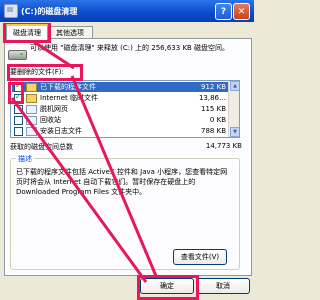 Image resolution: width=320 pixels, height=300 pixels. What do you see at coordinates (61, 131) in the screenshot?
I see `file-name: 安装日志文件` at bounding box center [61, 131].